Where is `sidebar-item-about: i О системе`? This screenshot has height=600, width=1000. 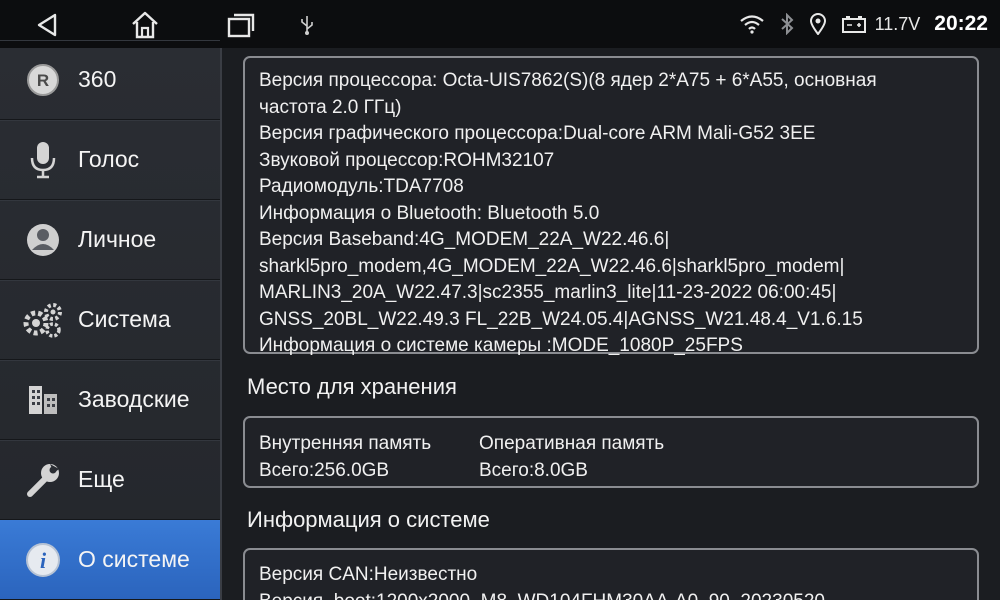 sidebar-item-about: i О системе is located at coordinates (110, 560).